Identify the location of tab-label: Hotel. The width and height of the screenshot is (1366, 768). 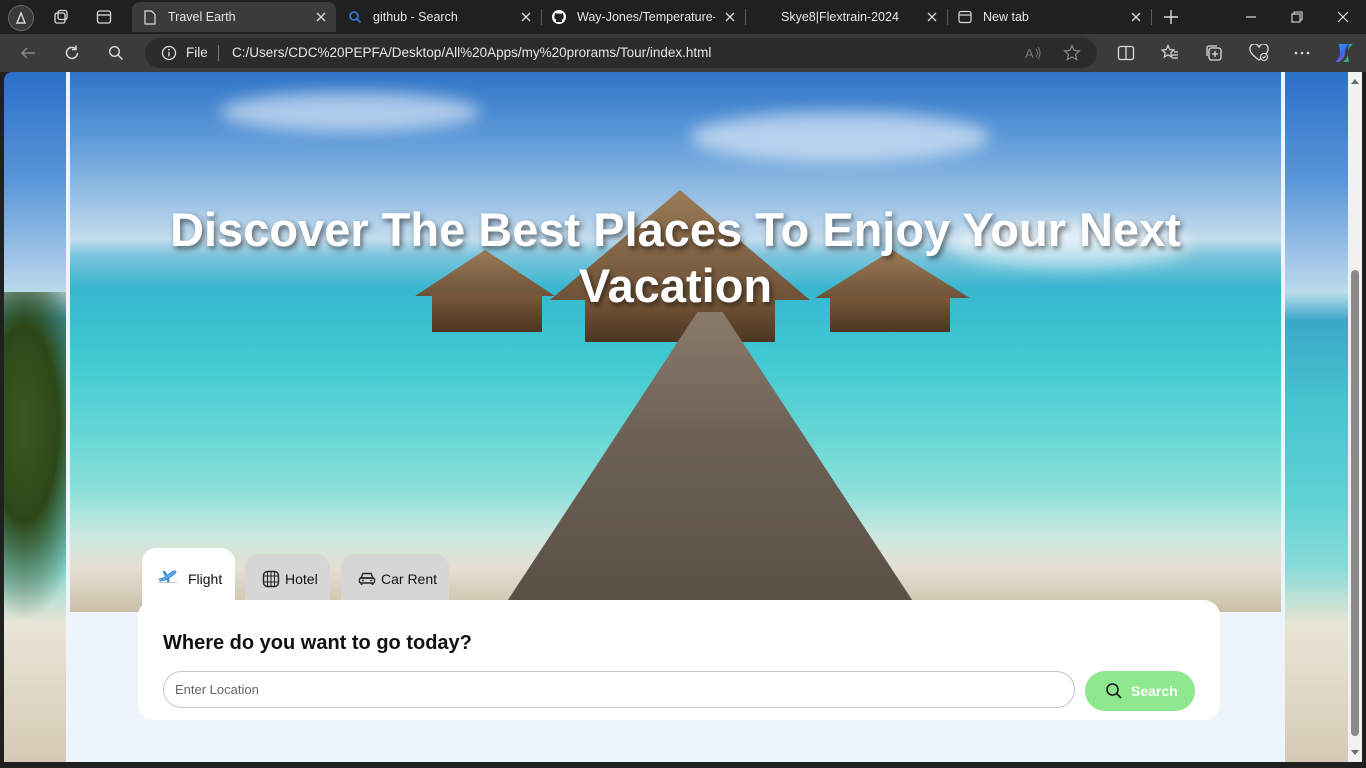
(301, 579).